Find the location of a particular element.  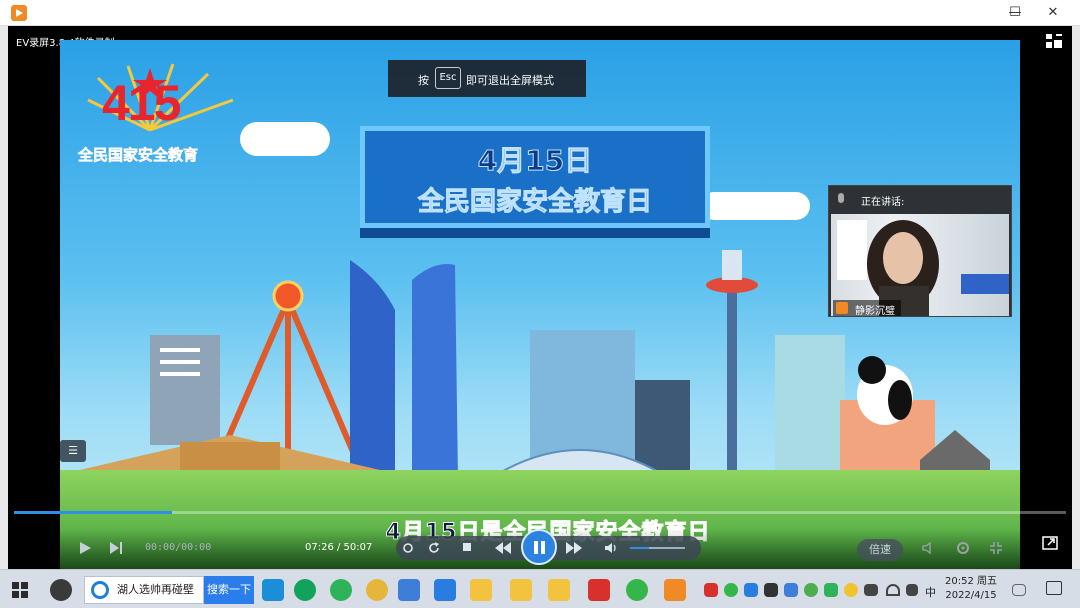

paint-icon is located at coordinates (377, 590).